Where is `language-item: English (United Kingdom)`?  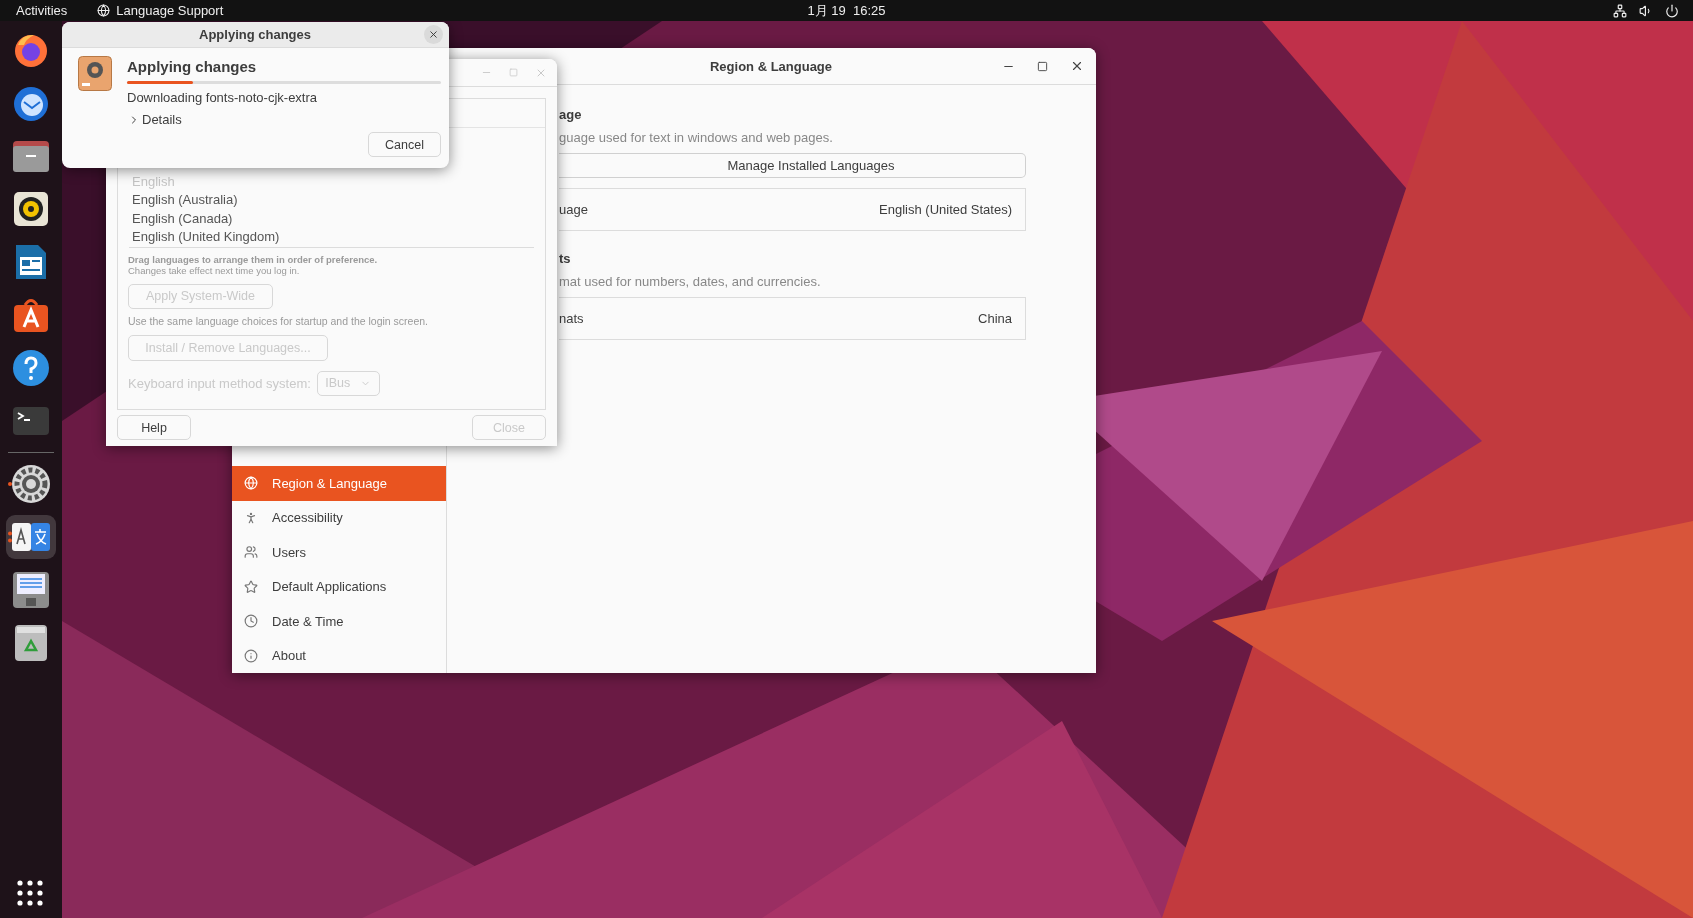
language-item: English (United Kingdom) is located at coordinates (333, 237).